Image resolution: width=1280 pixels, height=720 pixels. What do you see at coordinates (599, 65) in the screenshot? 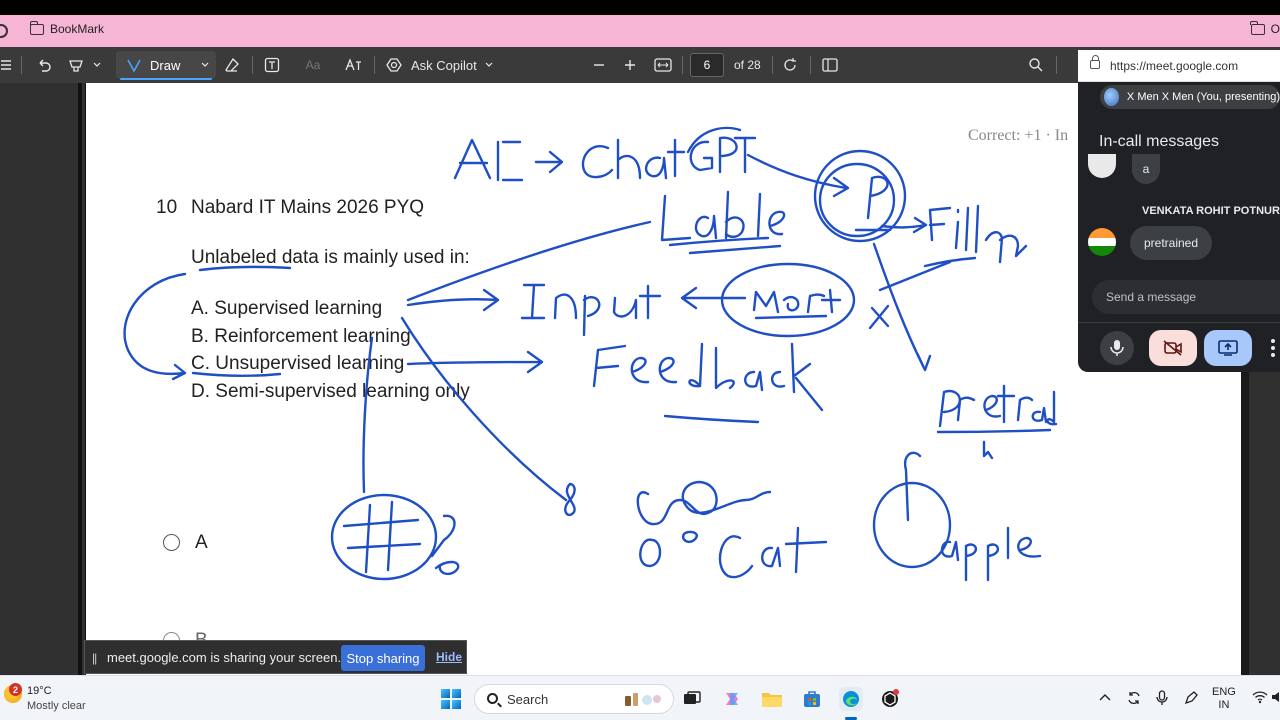
I see `zoom-out-icon` at bounding box center [599, 65].